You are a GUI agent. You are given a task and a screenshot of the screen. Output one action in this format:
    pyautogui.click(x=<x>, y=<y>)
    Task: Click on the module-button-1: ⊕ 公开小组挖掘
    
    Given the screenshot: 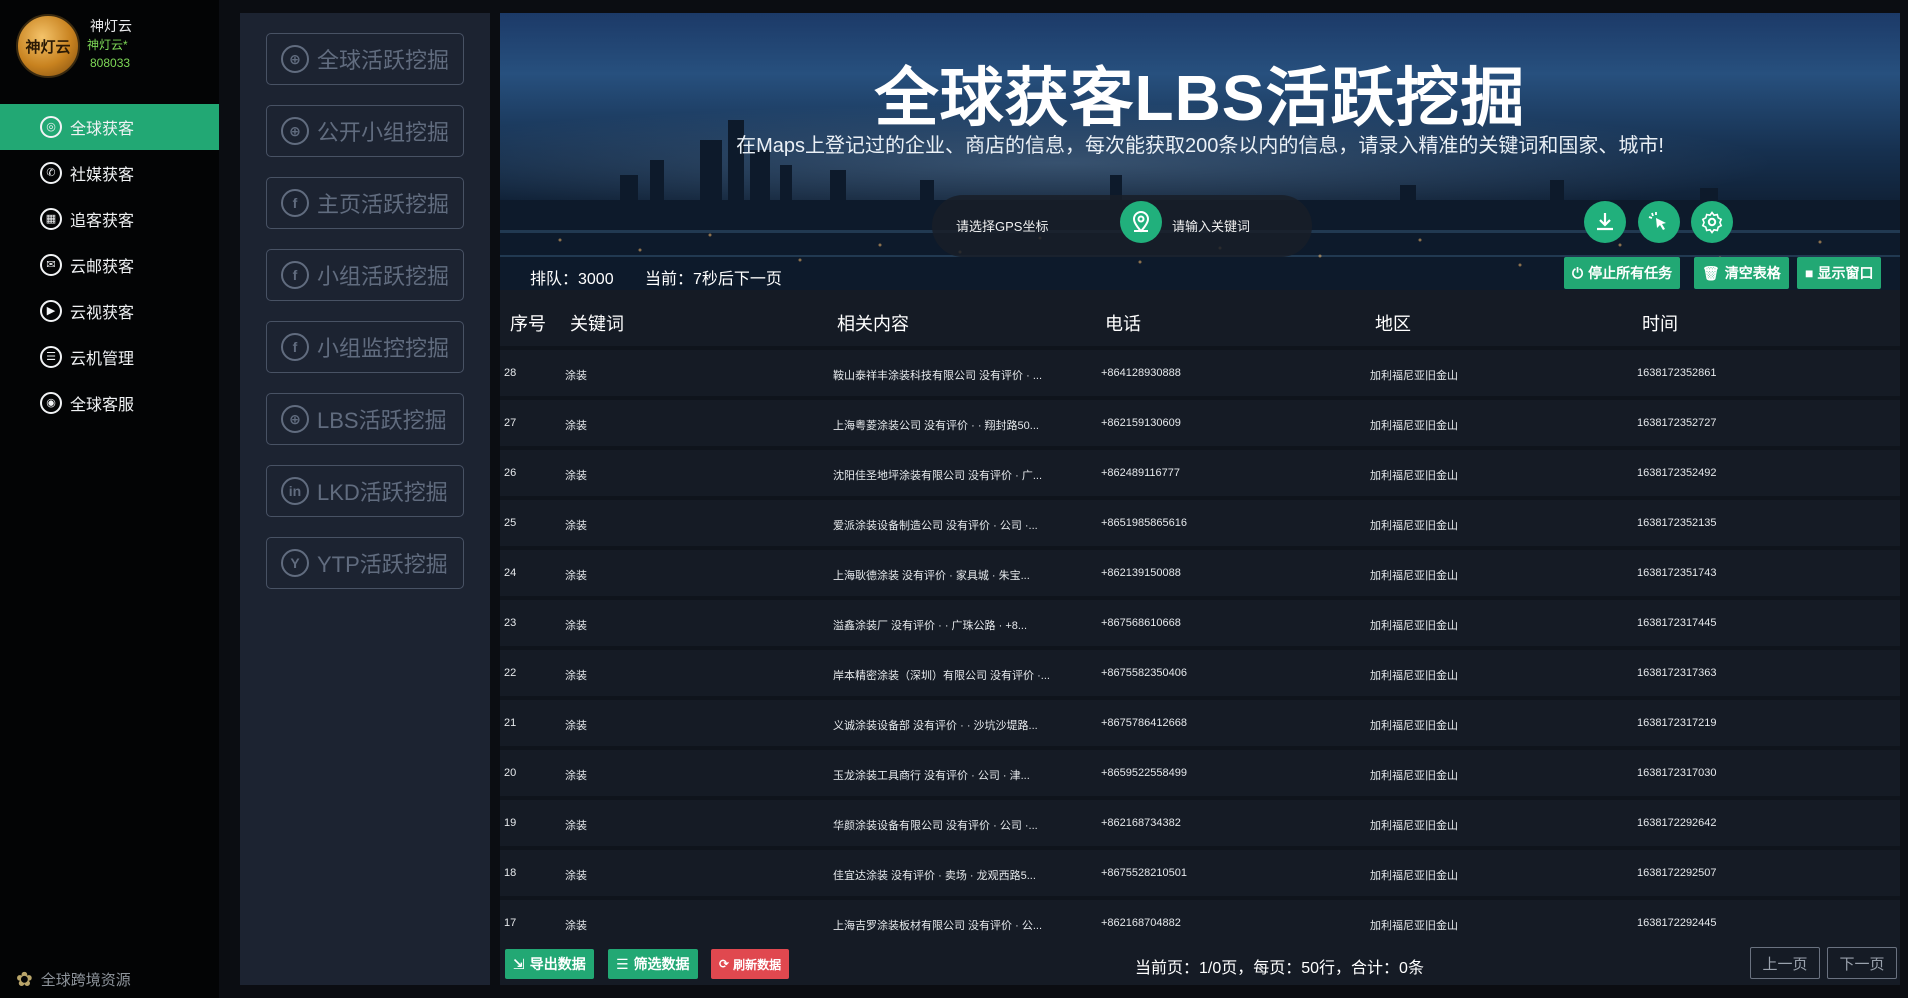 What is the action you would take?
    pyautogui.click(x=365, y=131)
    